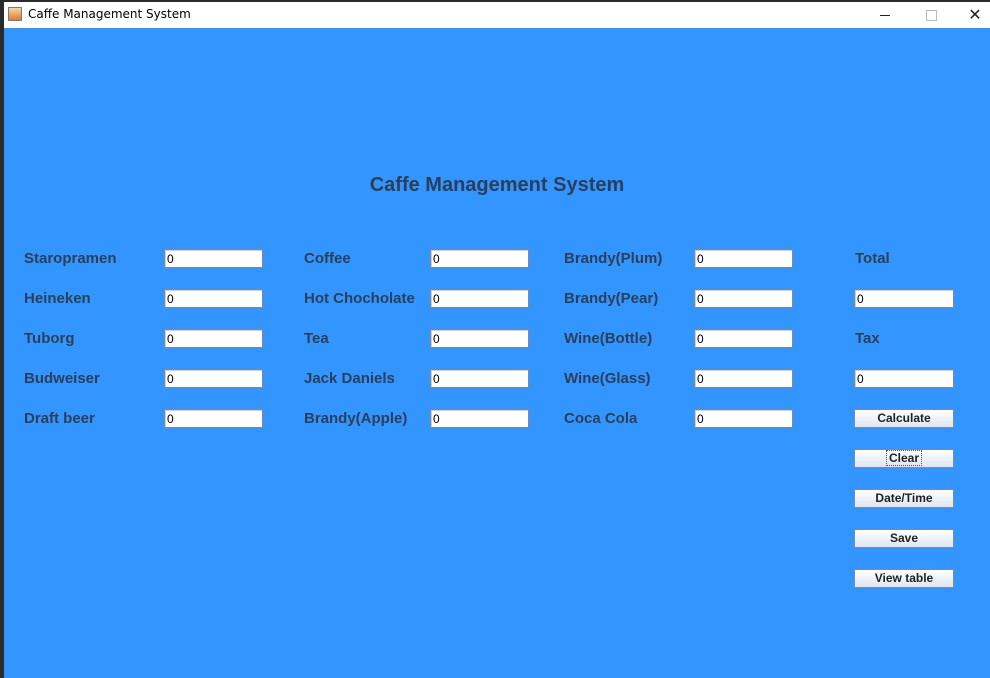 This screenshot has height=678, width=990. Describe the element at coordinates (49, 338) in the screenshot. I see `label-tuborg: Tuborg` at that location.